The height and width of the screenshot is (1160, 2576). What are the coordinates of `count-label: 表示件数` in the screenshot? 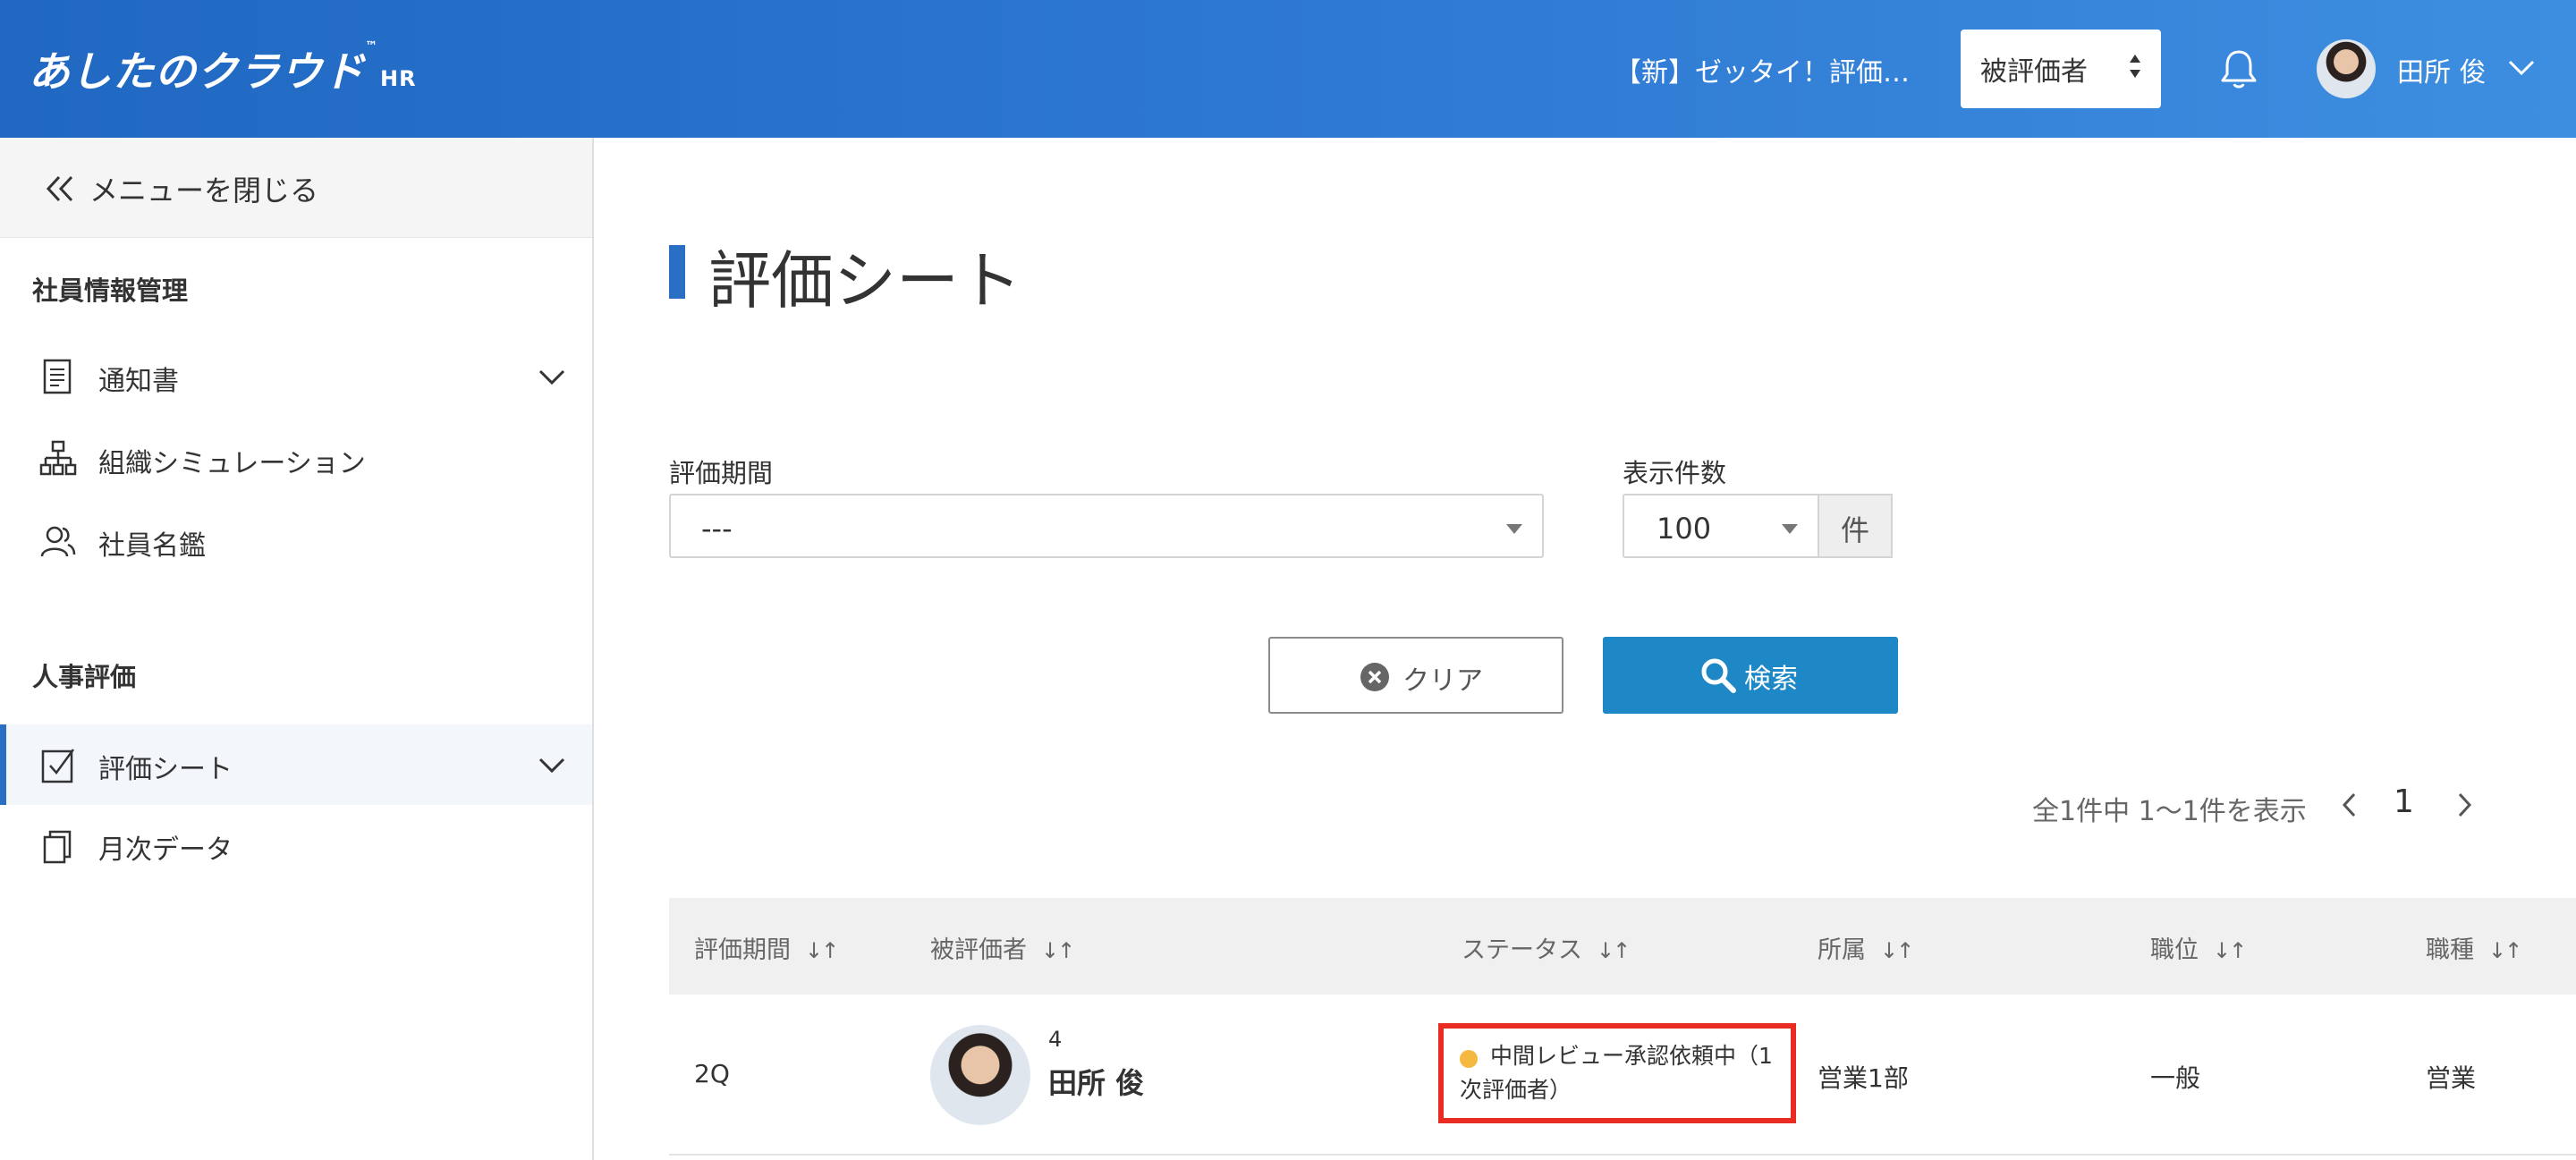 It's located at (1675, 473).